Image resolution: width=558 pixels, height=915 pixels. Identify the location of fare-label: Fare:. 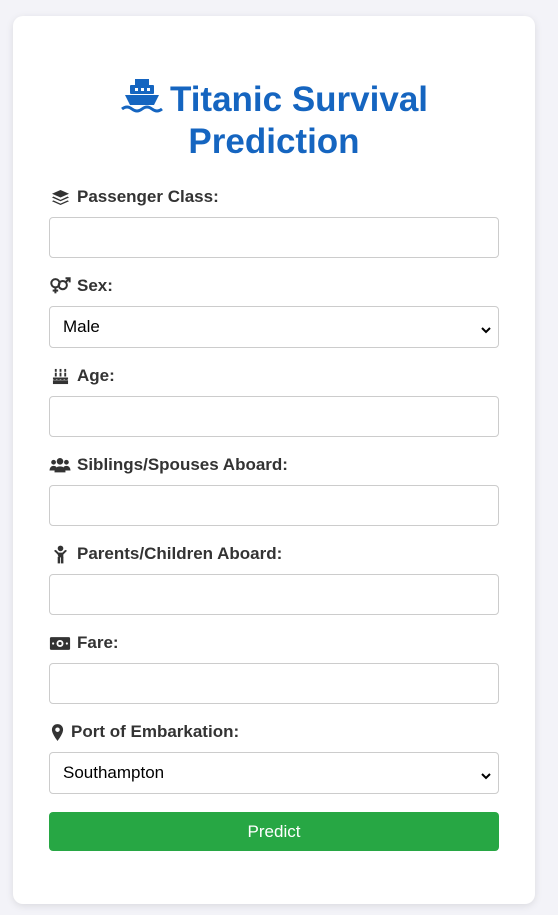
(98, 642).